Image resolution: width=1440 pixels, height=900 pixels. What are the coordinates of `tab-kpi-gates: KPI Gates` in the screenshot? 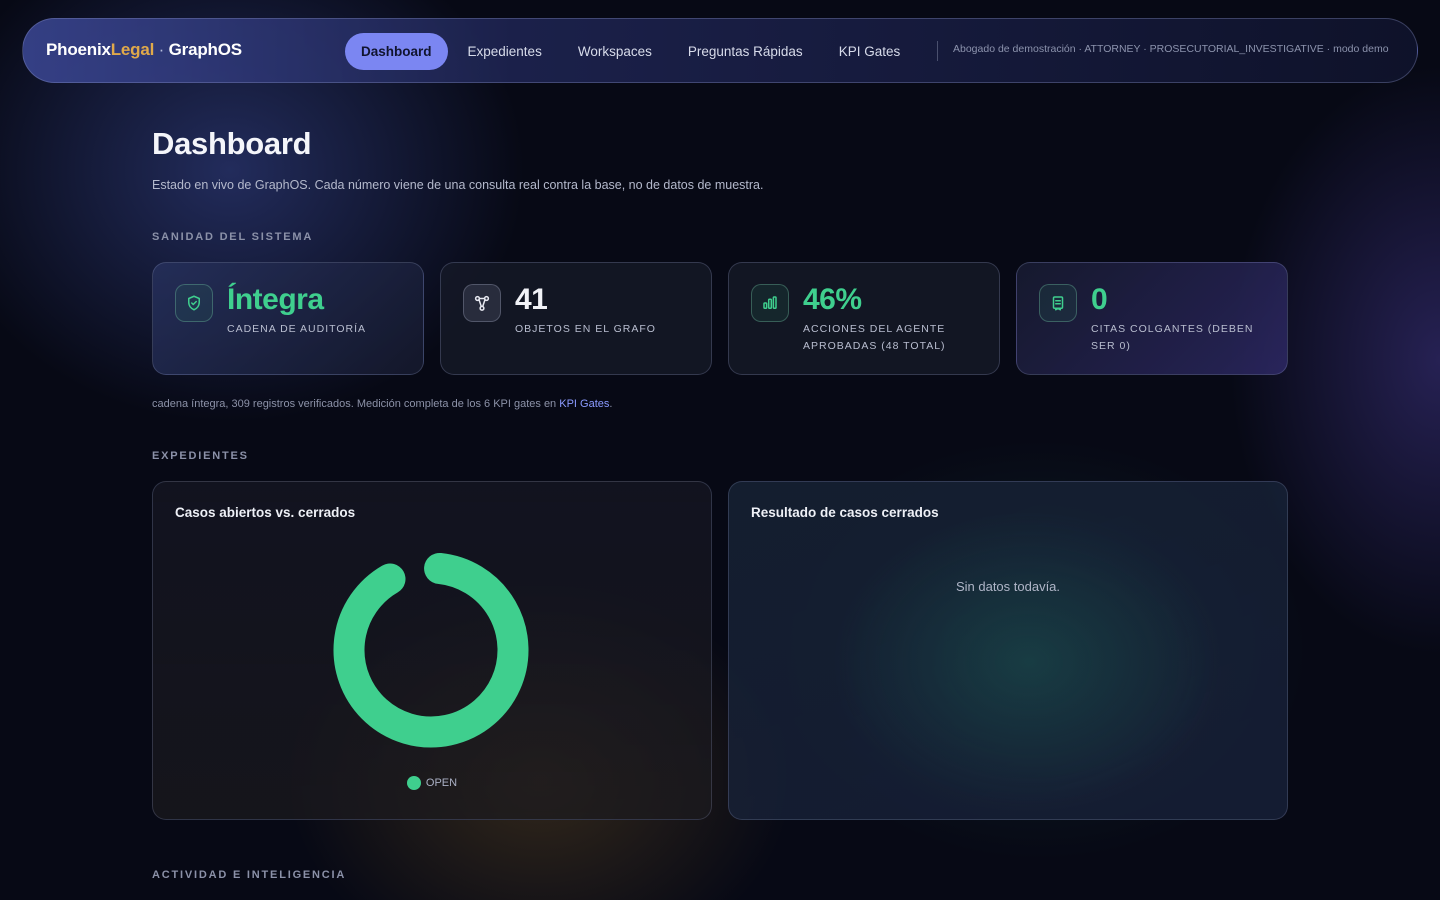 It's located at (870, 51).